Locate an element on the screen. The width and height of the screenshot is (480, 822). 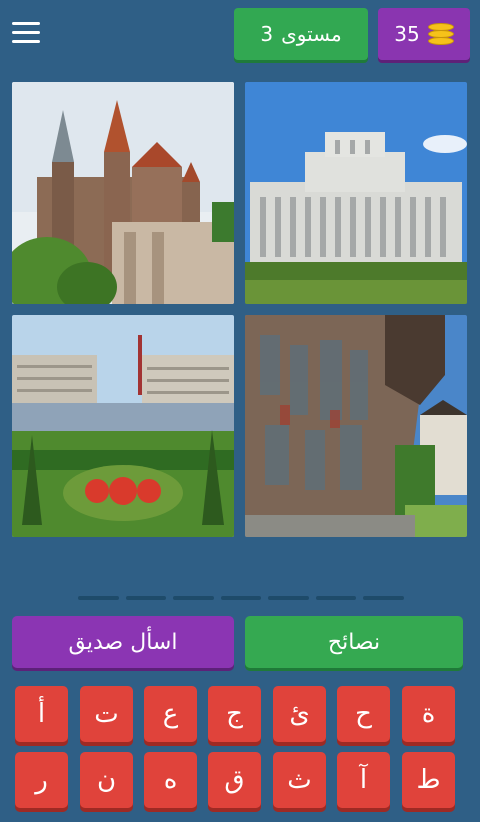
letter-key: ق is located at coordinates (234, 780).